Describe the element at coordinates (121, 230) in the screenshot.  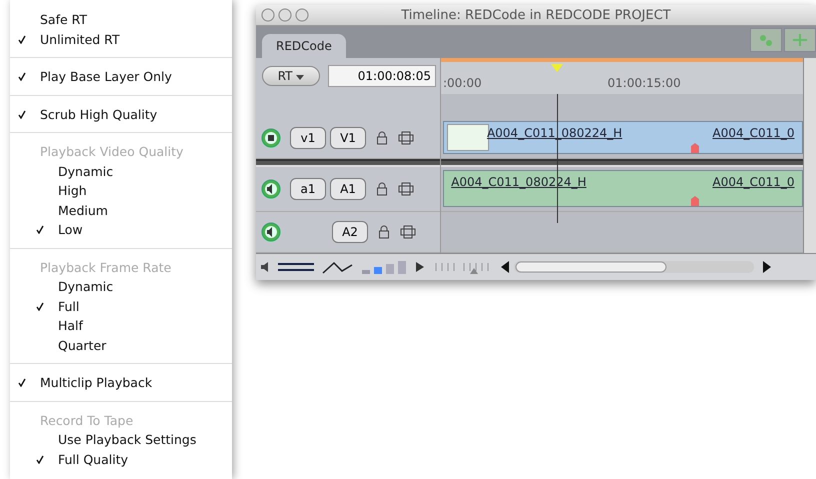
I see `menu-item: Low` at that location.